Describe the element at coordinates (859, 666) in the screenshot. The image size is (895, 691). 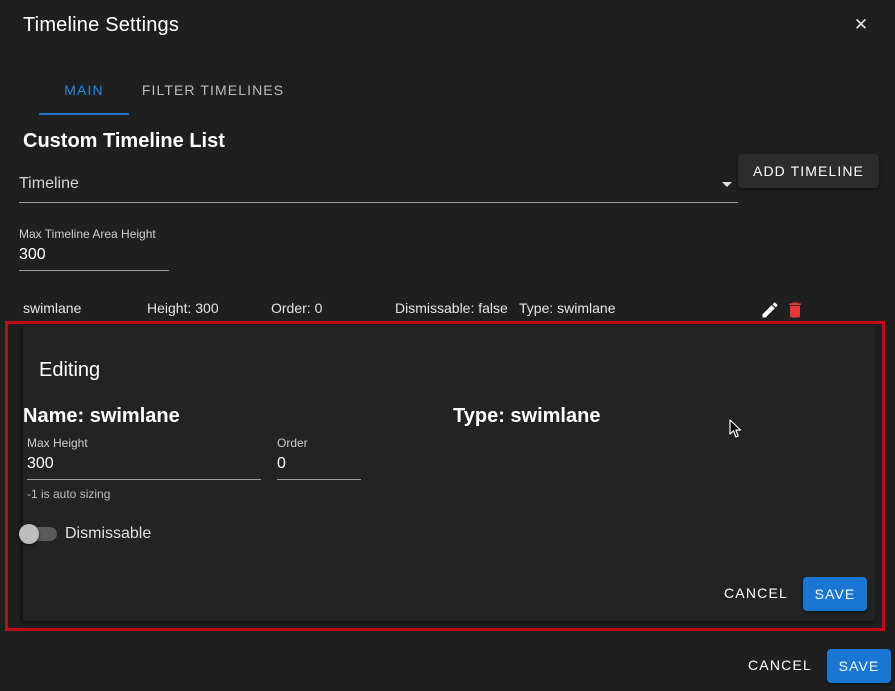
I see `save-button: SAVE` at that location.